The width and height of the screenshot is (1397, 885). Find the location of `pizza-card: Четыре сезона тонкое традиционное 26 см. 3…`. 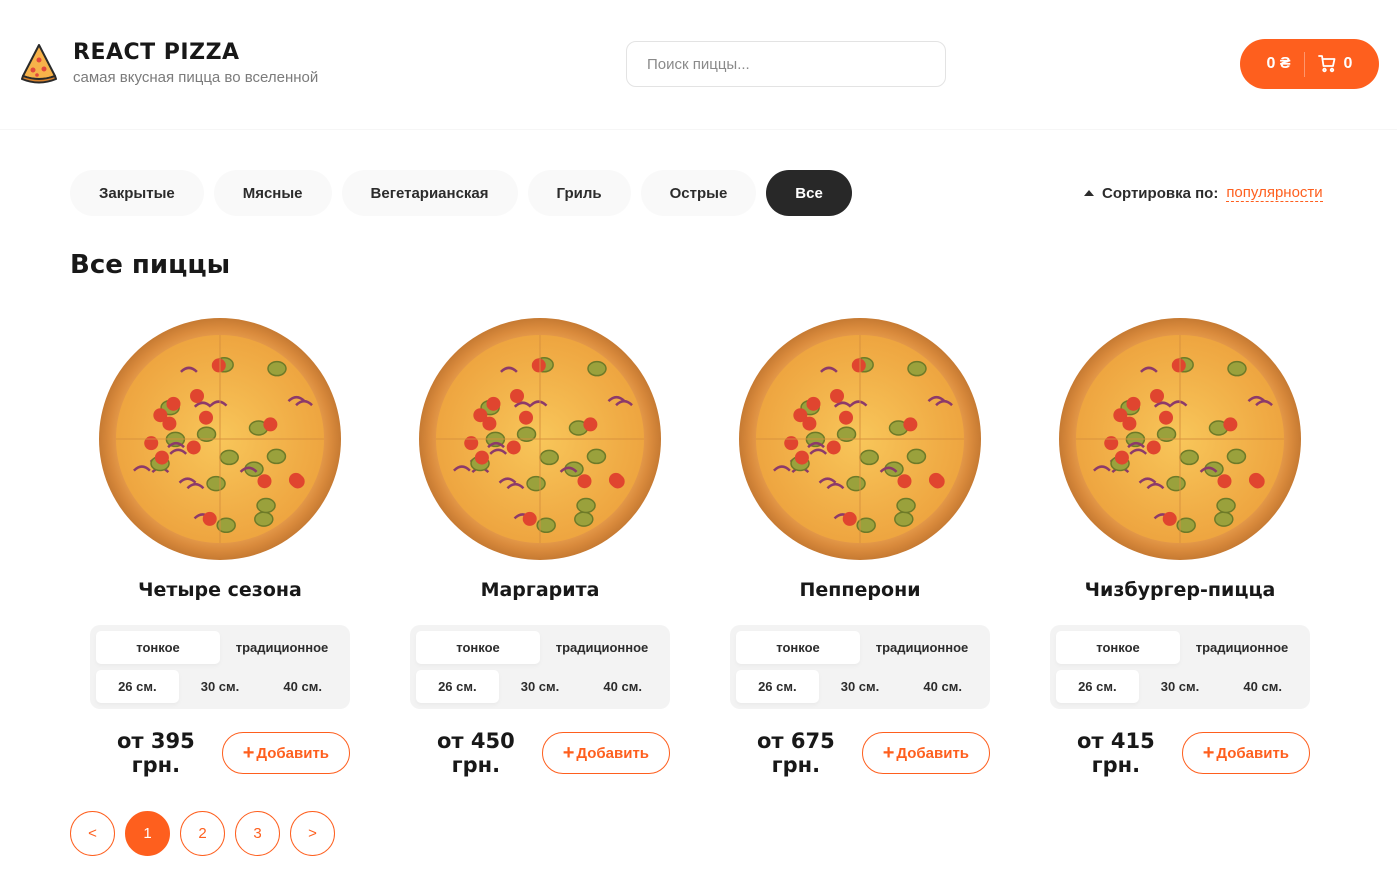

pizza-card: Четыре сезона тонкое традиционное 26 см. 3… is located at coordinates (220, 546).